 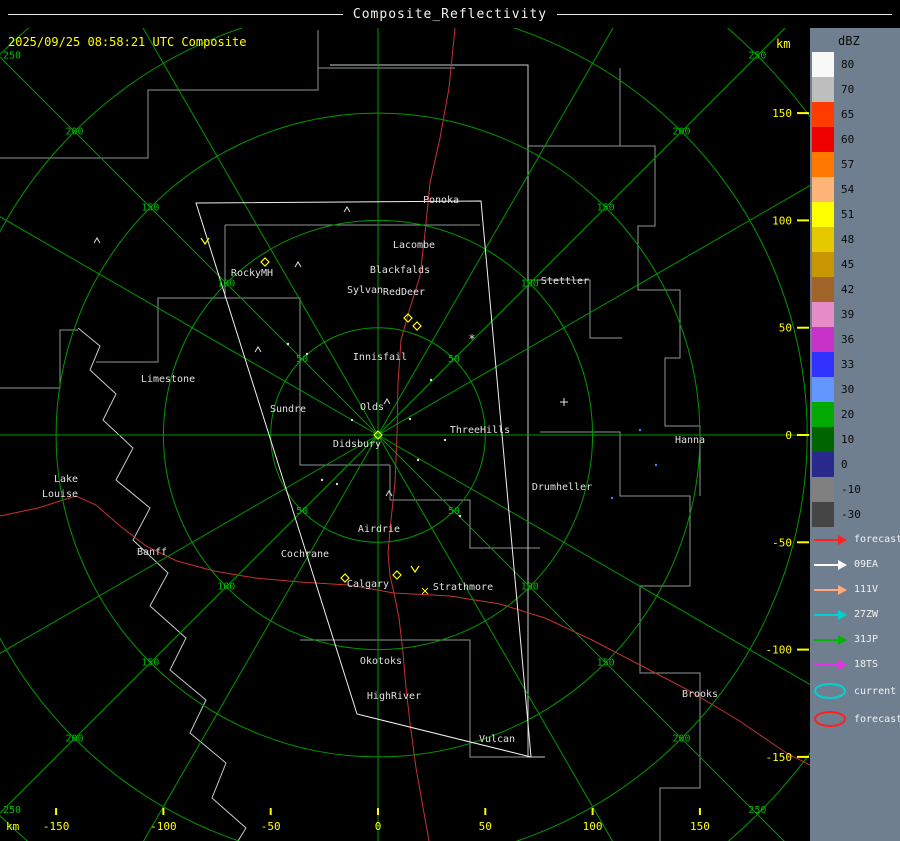 What do you see at coordinates (414, 245) in the screenshot?
I see `city-label: Lacombe` at bounding box center [414, 245].